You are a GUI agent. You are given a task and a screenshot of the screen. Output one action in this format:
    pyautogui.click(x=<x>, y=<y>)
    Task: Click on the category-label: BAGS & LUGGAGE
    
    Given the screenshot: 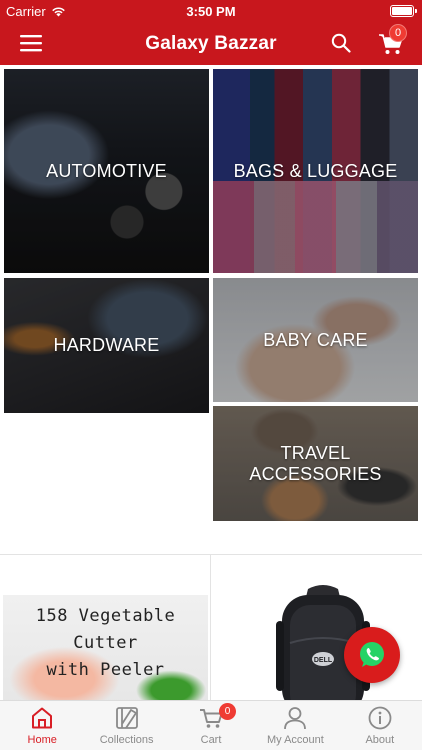 What is the action you would take?
    pyautogui.click(x=315, y=170)
    